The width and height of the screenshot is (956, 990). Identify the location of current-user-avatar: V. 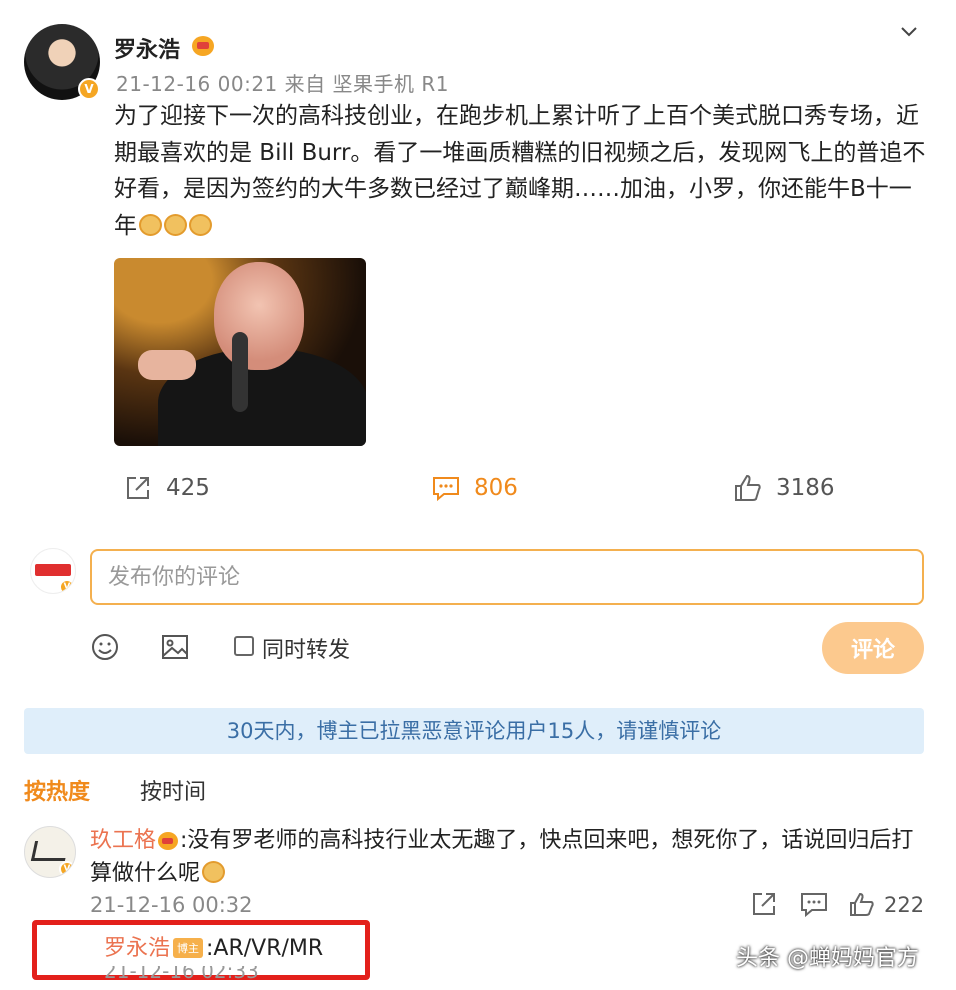
(53, 571).